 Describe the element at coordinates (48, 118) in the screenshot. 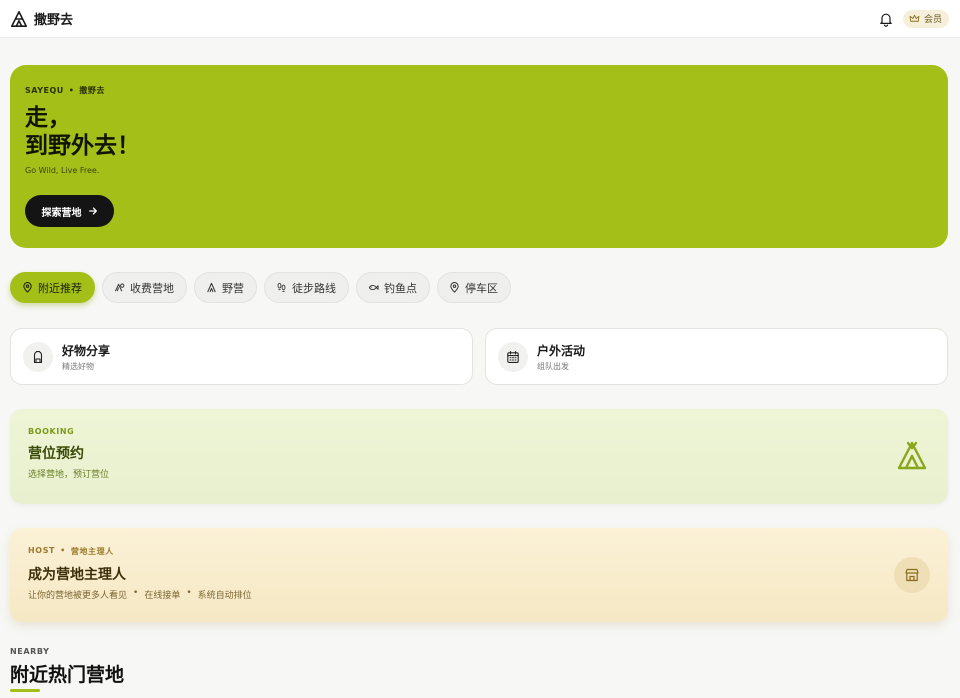

I see `hero-title-line1: 走，` at that location.